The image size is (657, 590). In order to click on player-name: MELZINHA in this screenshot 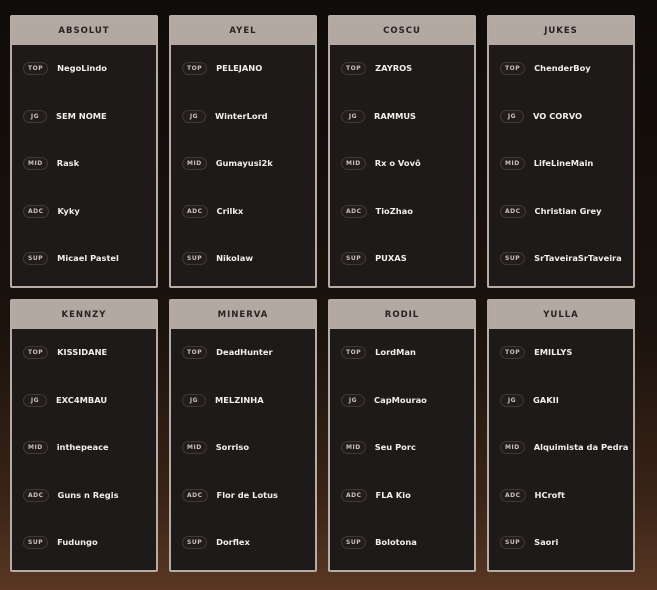, I will do `click(239, 399)`.